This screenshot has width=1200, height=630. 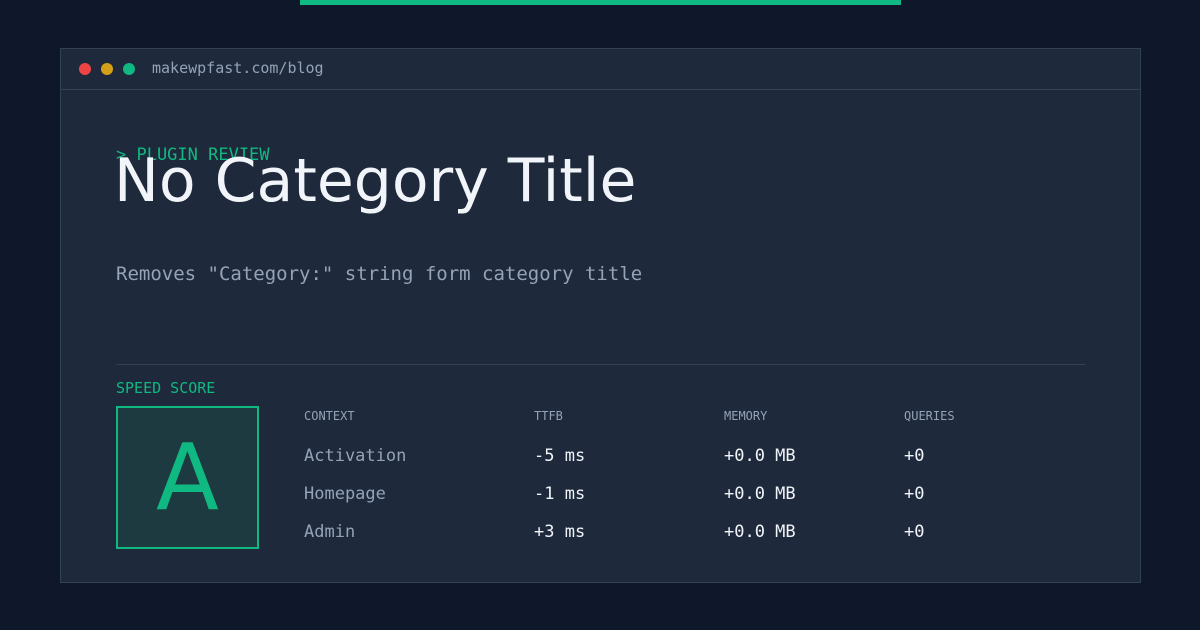 I want to click on header-memory: MEMORY, so click(x=746, y=416).